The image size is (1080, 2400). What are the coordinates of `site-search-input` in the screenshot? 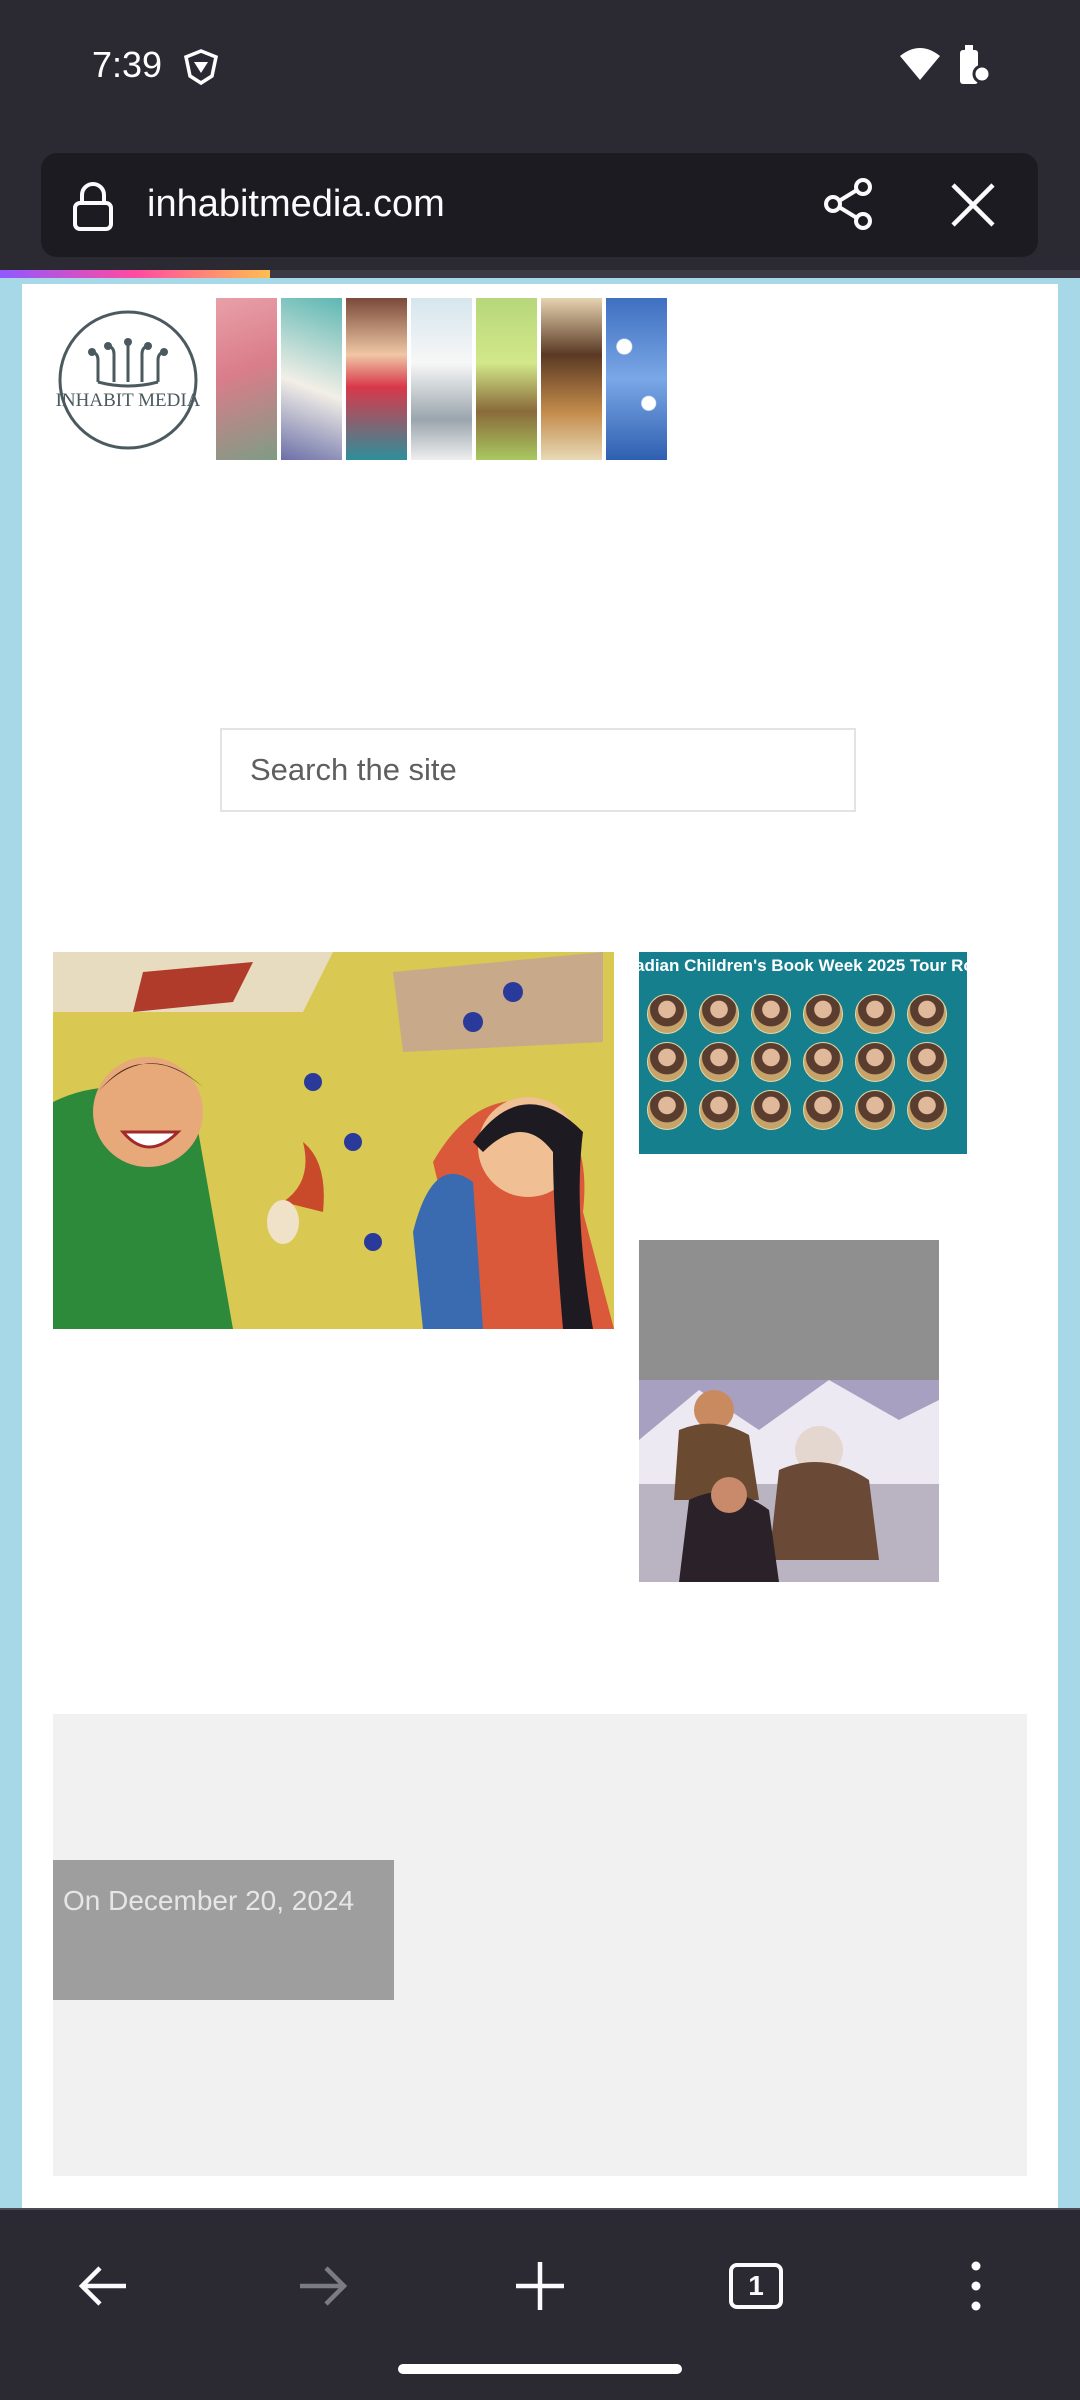 It's located at (538, 770).